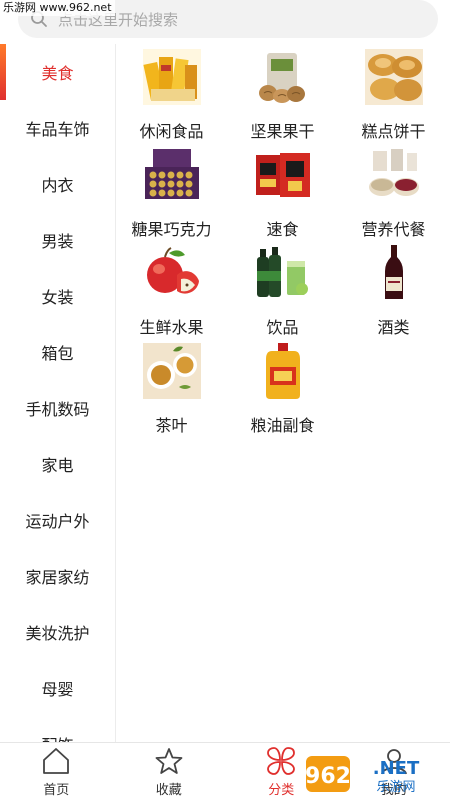  I want to click on sidebar-item-appliances: 家电, so click(57, 464).